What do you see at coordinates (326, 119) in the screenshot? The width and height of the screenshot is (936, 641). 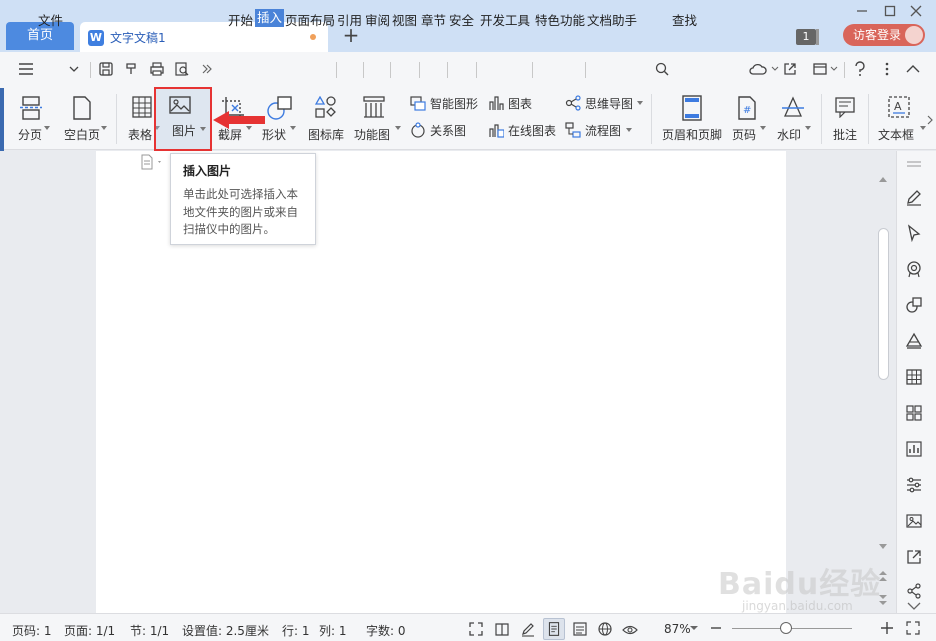 I see `icon-library-button: 图标库` at bounding box center [326, 119].